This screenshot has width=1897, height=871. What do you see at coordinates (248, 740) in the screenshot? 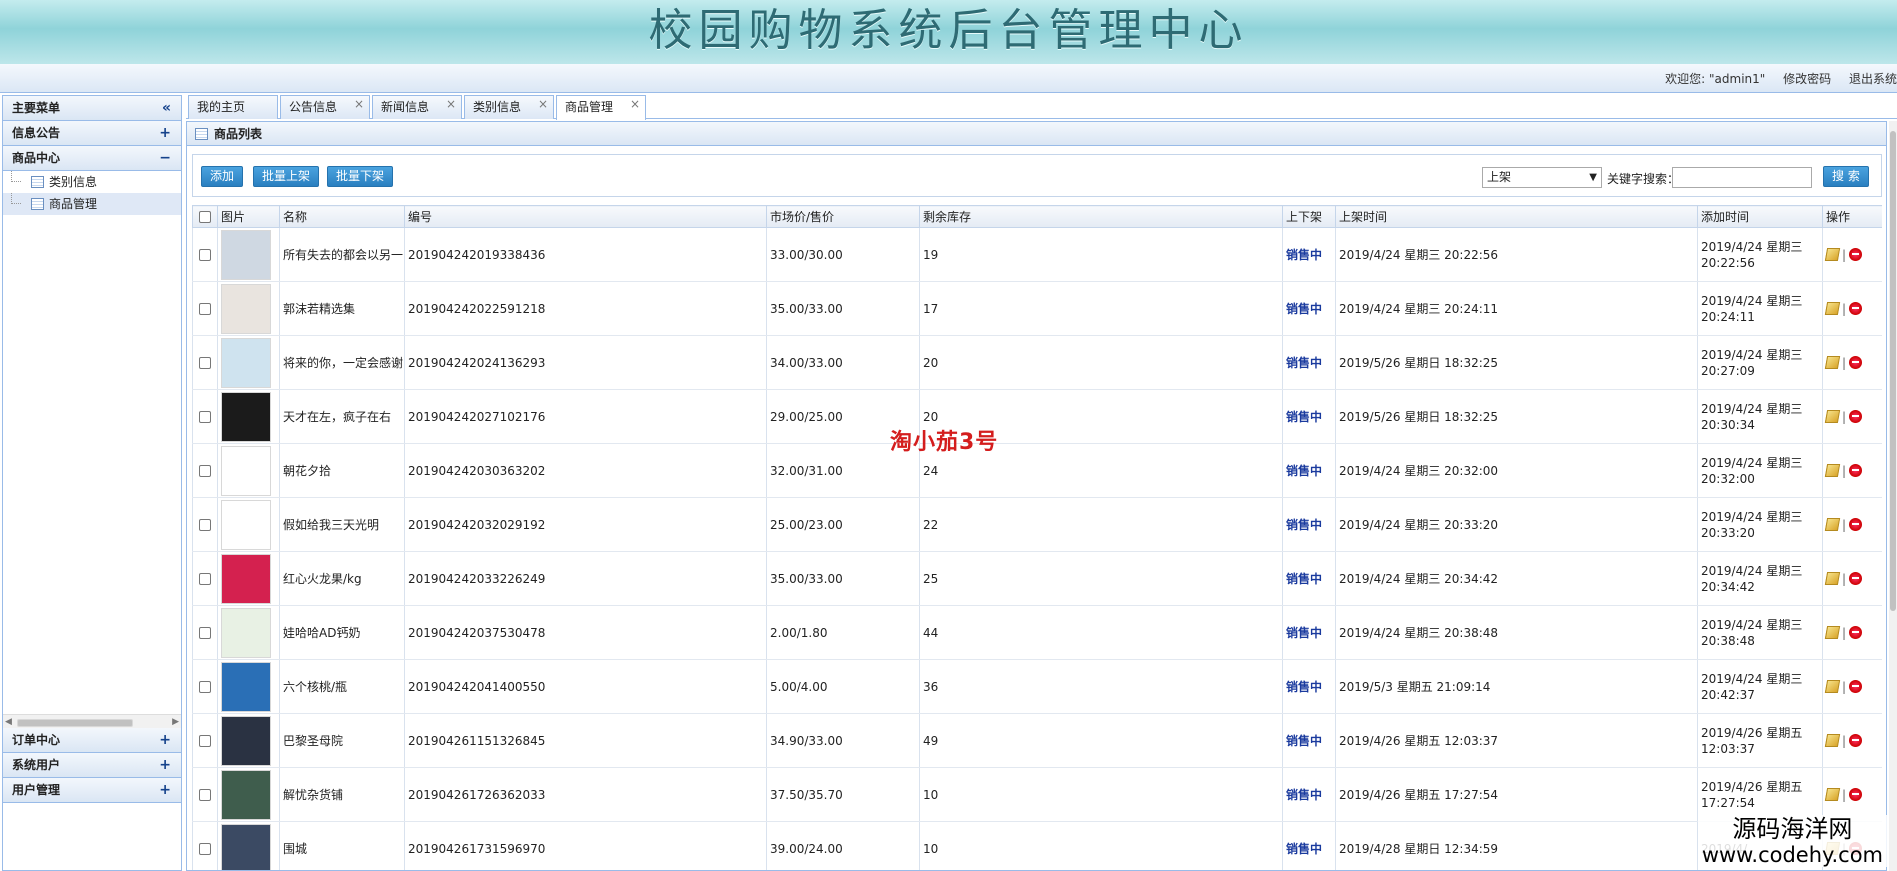
I see `thumbnail-cell` at bounding box center [248, 740].